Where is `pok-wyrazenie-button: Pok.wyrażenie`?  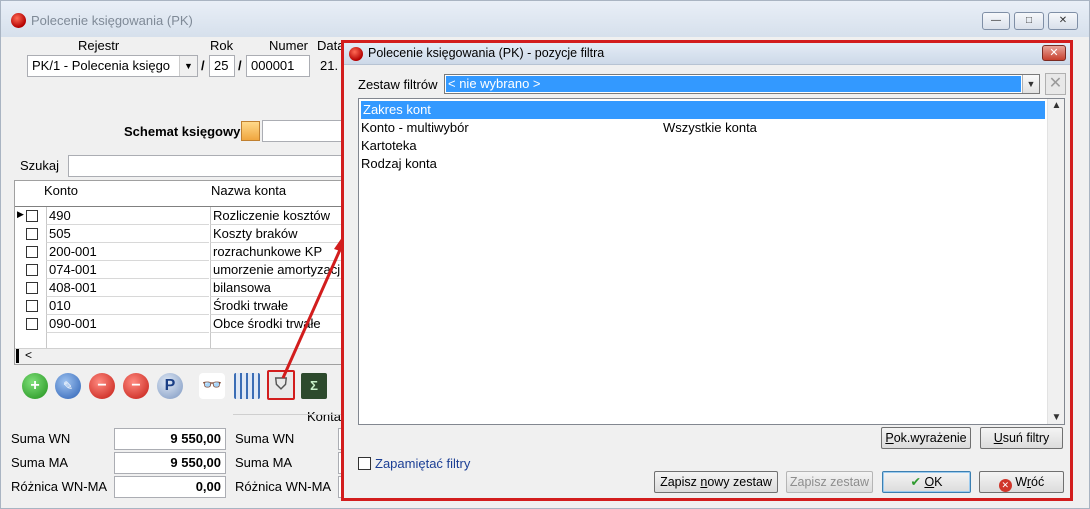
pok-wyrazenie-button: Pok.wyrażenie is located at coordinates (926, 438).